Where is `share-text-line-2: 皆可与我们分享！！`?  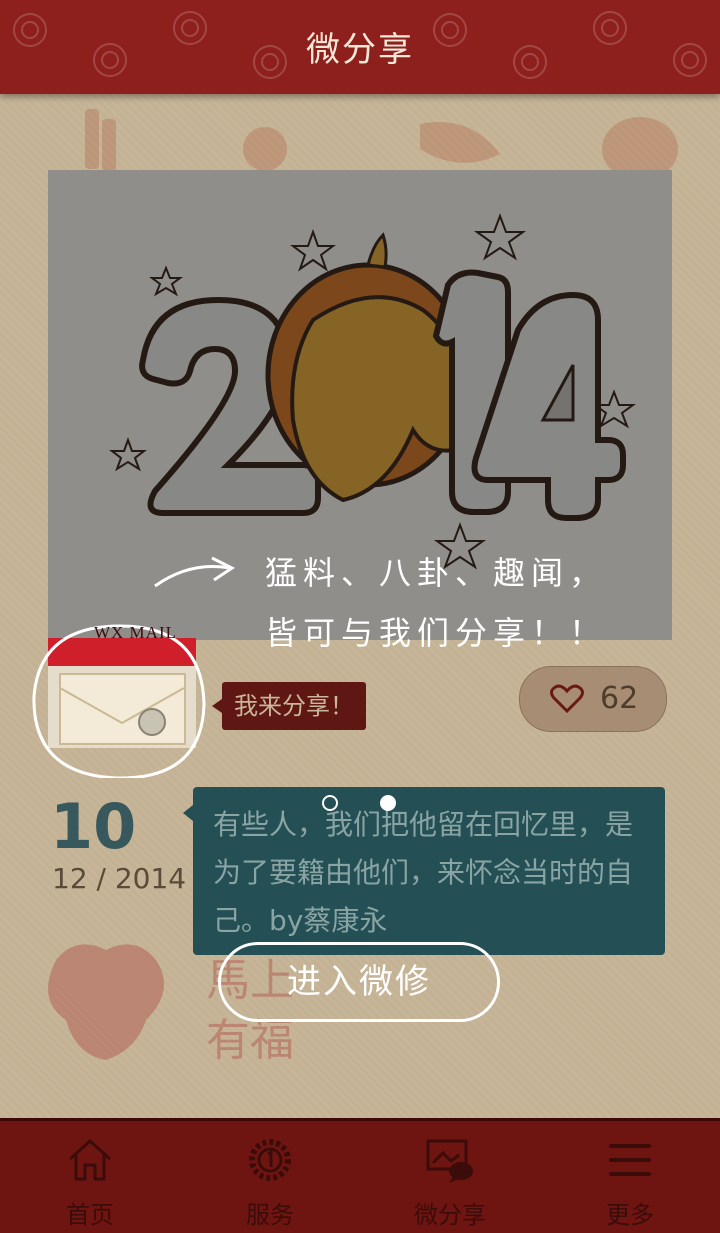 share-text-line-2: 皆可与我们分享！！ is located at coordinates (436, 633).